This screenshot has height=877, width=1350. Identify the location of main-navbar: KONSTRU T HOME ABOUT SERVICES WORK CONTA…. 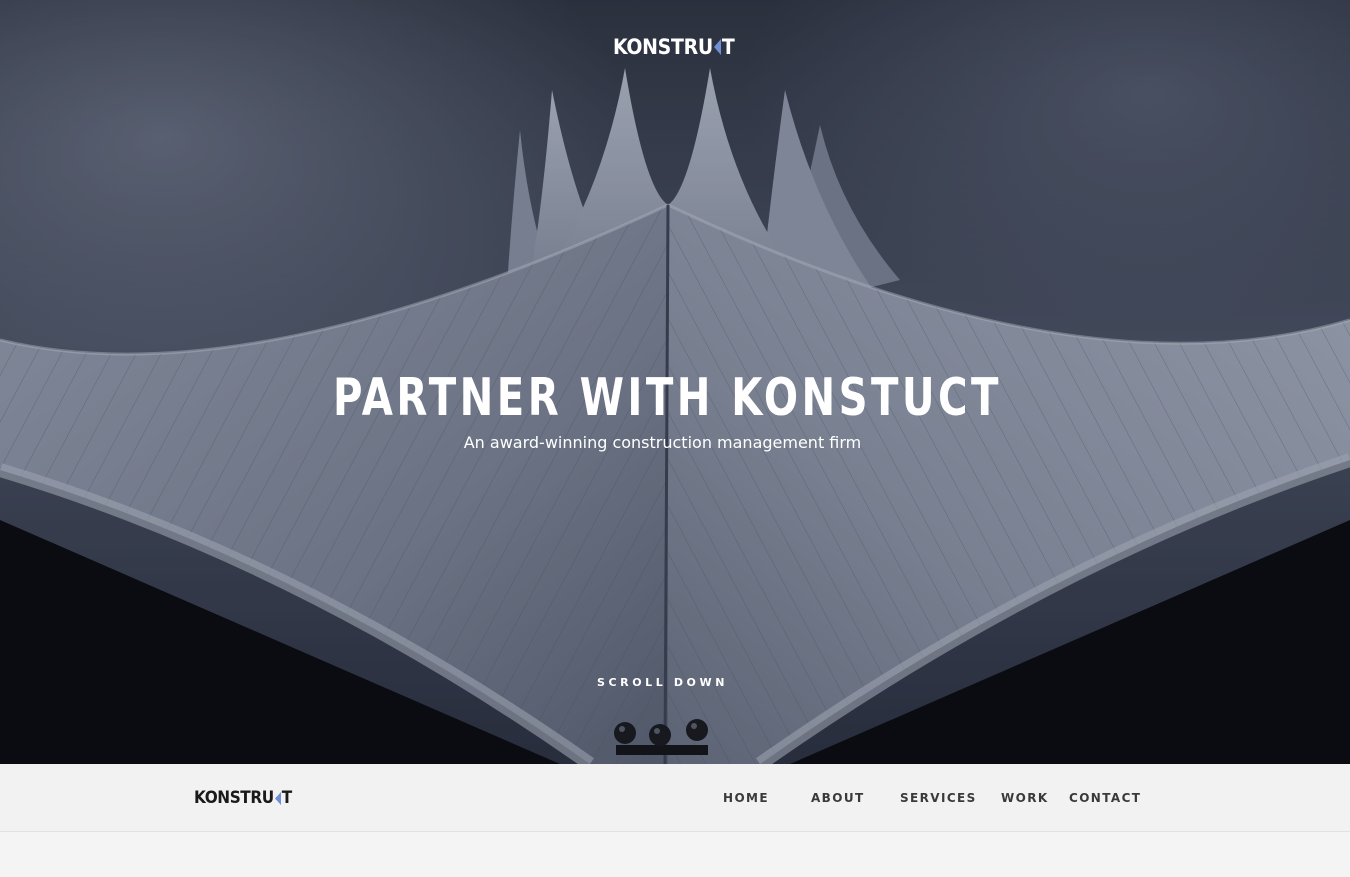
(675, 798).